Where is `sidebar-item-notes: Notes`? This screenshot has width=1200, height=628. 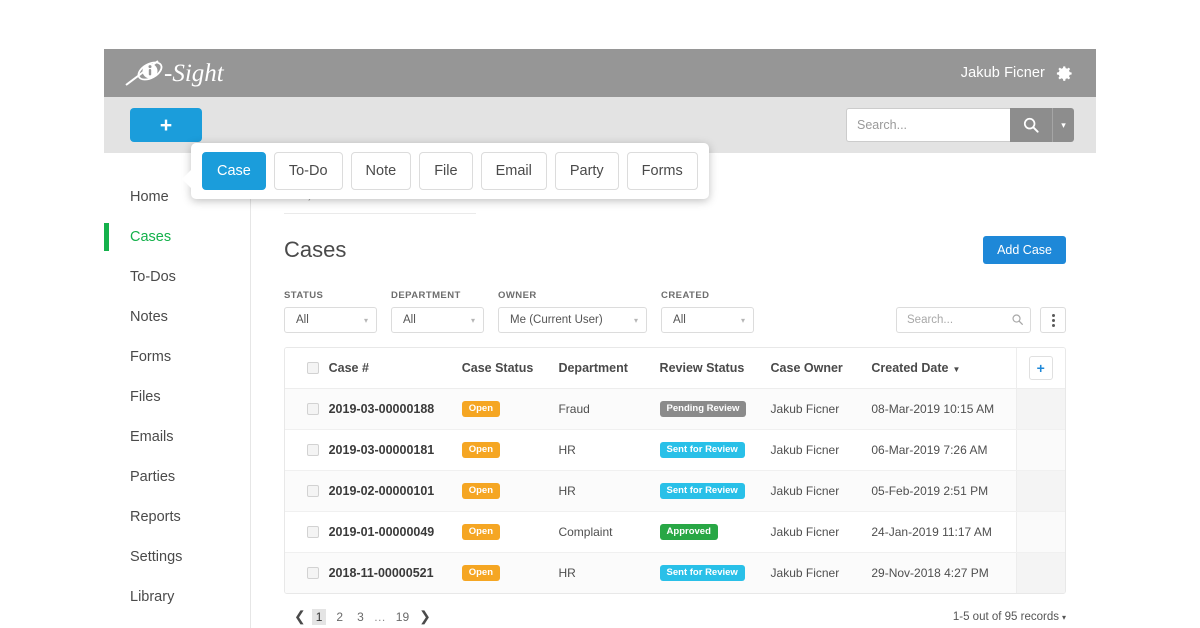 sidebar-item-notes: Notes is located at coordinates (177, 317).